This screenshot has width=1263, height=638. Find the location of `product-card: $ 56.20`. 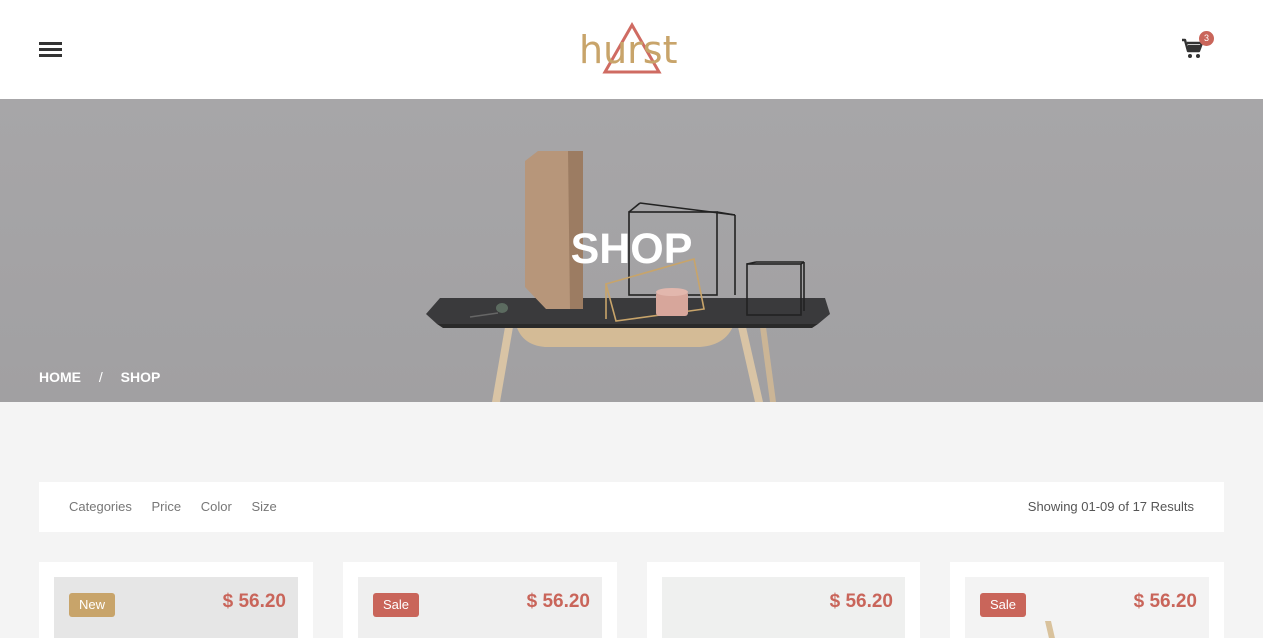

product-card: $ 56.20 is located at coordinates (783, 600).